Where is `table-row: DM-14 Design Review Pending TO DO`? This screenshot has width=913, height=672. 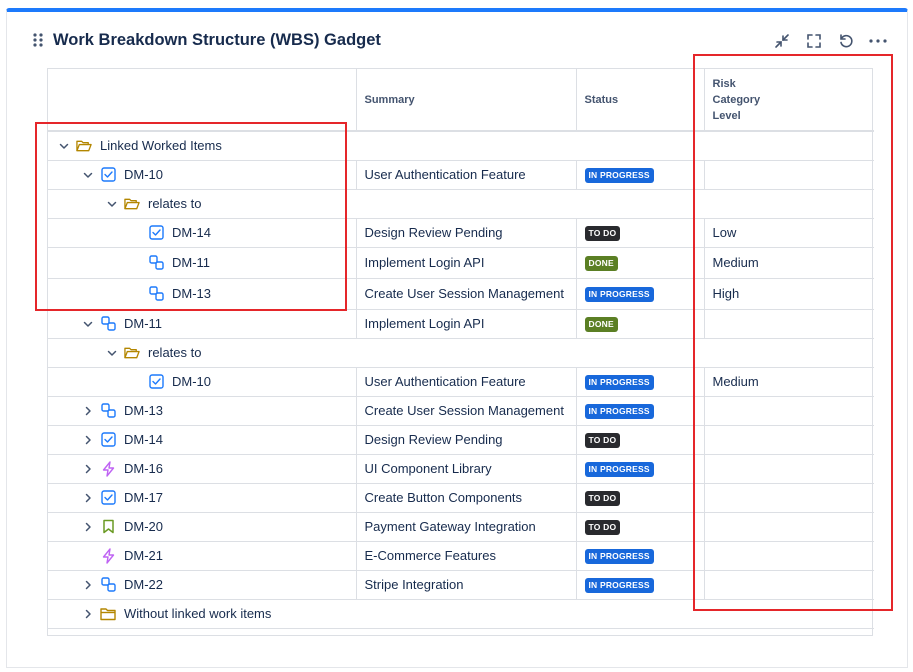
table-row: DM-14 Design Review Pending TO DO is located at coordinates (461, 440).